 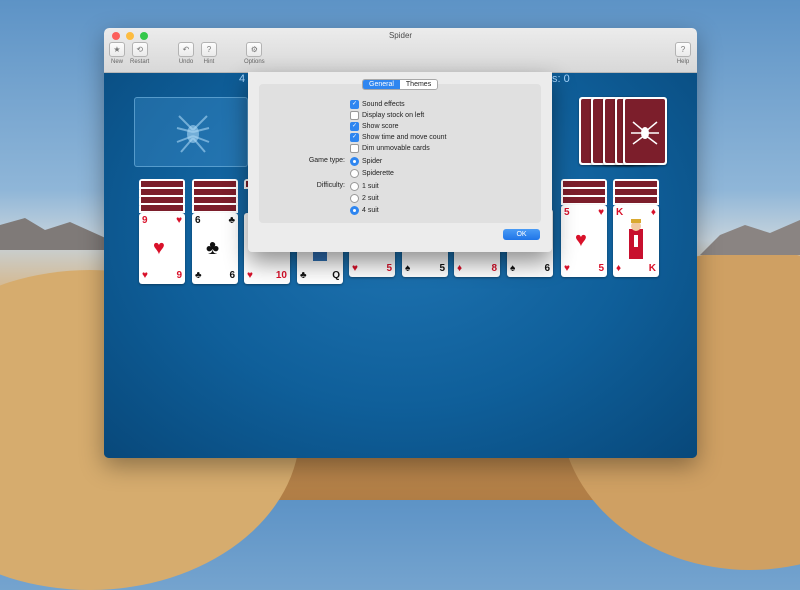 I want to click on help-button: ? Help, so click(x=683, y=53).